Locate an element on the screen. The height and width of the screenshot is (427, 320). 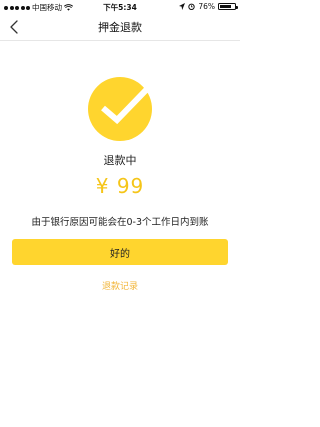
nav-bar: 押金退款 is located at coordinates (120, 27).